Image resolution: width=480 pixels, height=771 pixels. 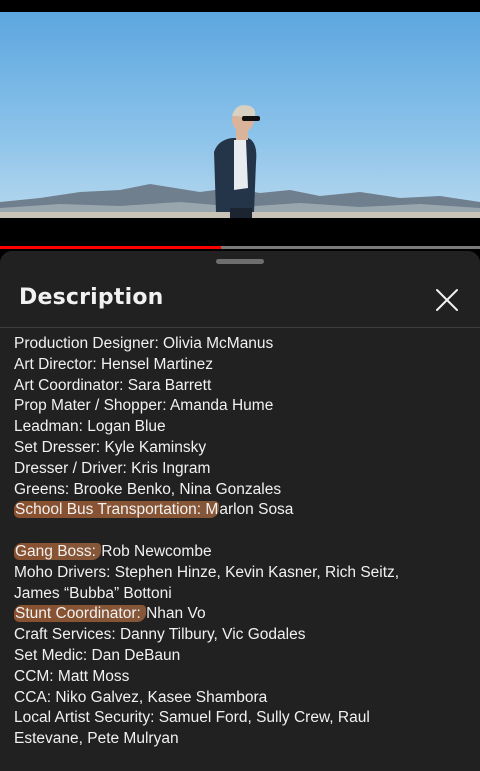 I want to click on drag-handle, so click(x=240, y=261).